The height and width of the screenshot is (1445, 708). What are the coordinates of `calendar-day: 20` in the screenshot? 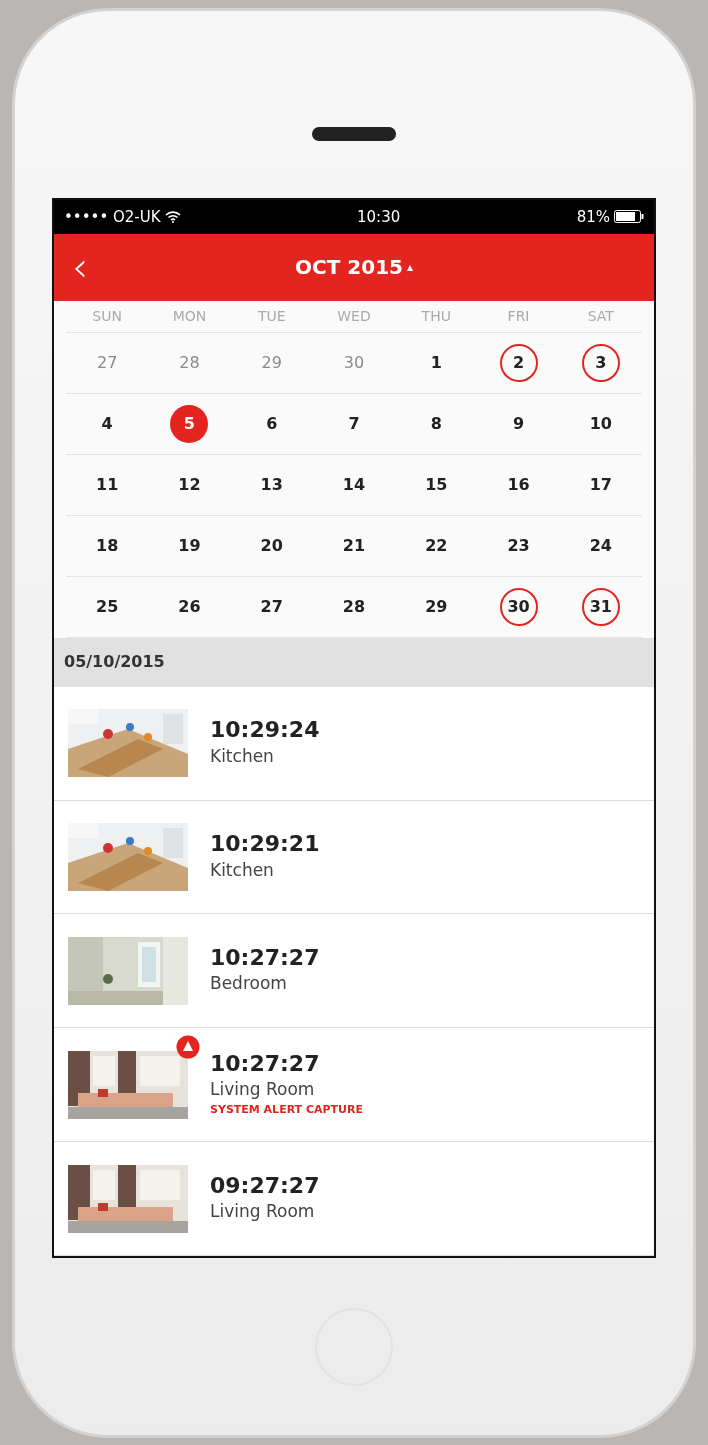 It's located at (271, 545).